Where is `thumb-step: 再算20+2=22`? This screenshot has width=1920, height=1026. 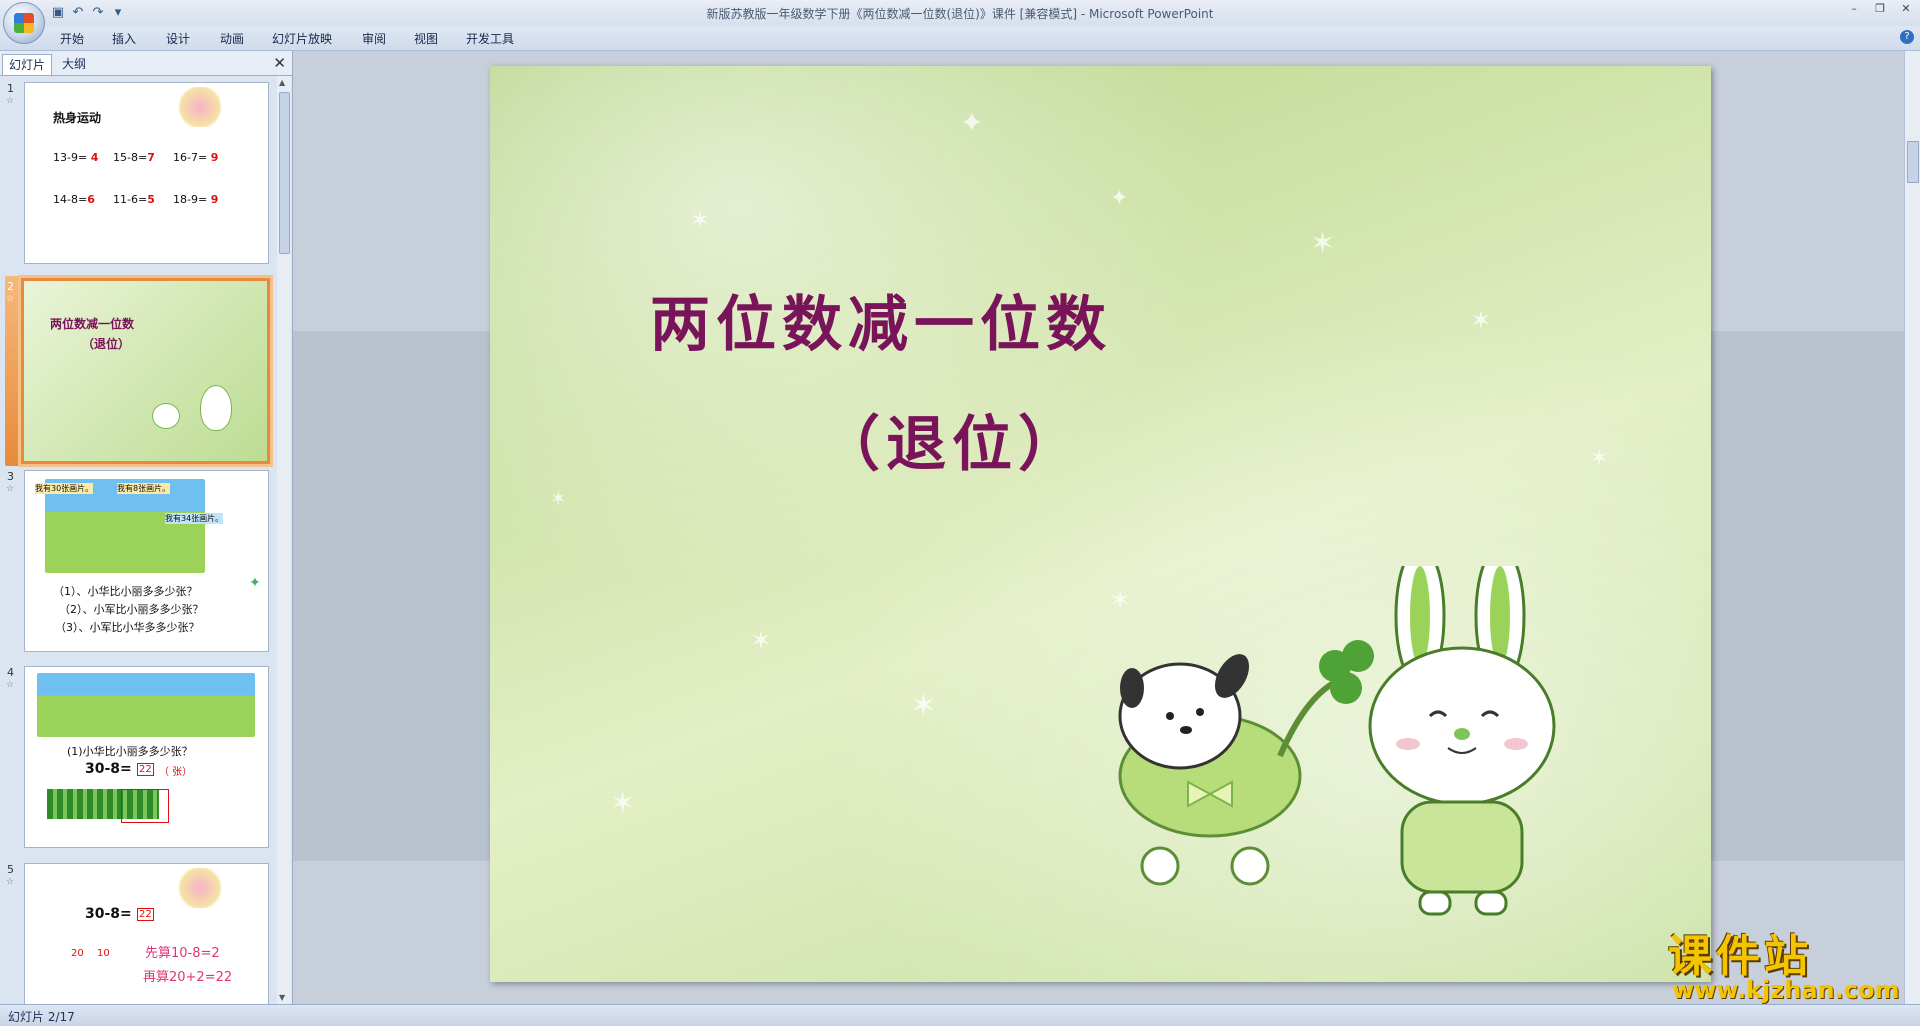 thumb-step: 再算20+2=22 is located at coordinates (188, 977).